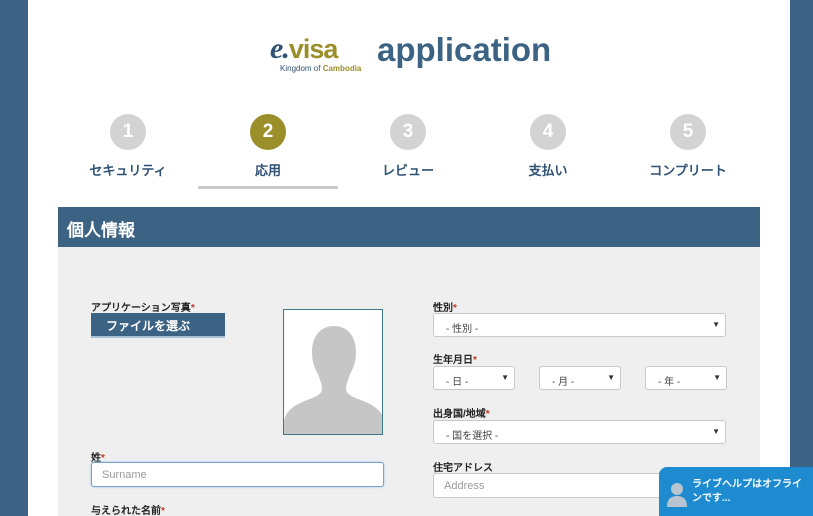  I want to click on progress-steps: 1 セキュリティ 2 応用 3 レビュー 4 支払い 5 コンプリート, so click(408, 154).